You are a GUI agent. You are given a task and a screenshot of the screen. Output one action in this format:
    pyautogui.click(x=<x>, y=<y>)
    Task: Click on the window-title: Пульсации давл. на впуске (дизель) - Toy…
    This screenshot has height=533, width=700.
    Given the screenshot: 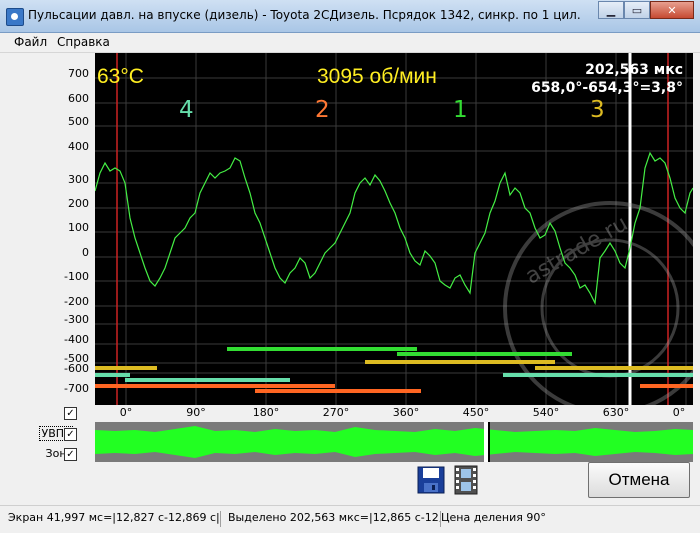 What is the action you would take?
    pyautogui.click(x=304, y=15)
    